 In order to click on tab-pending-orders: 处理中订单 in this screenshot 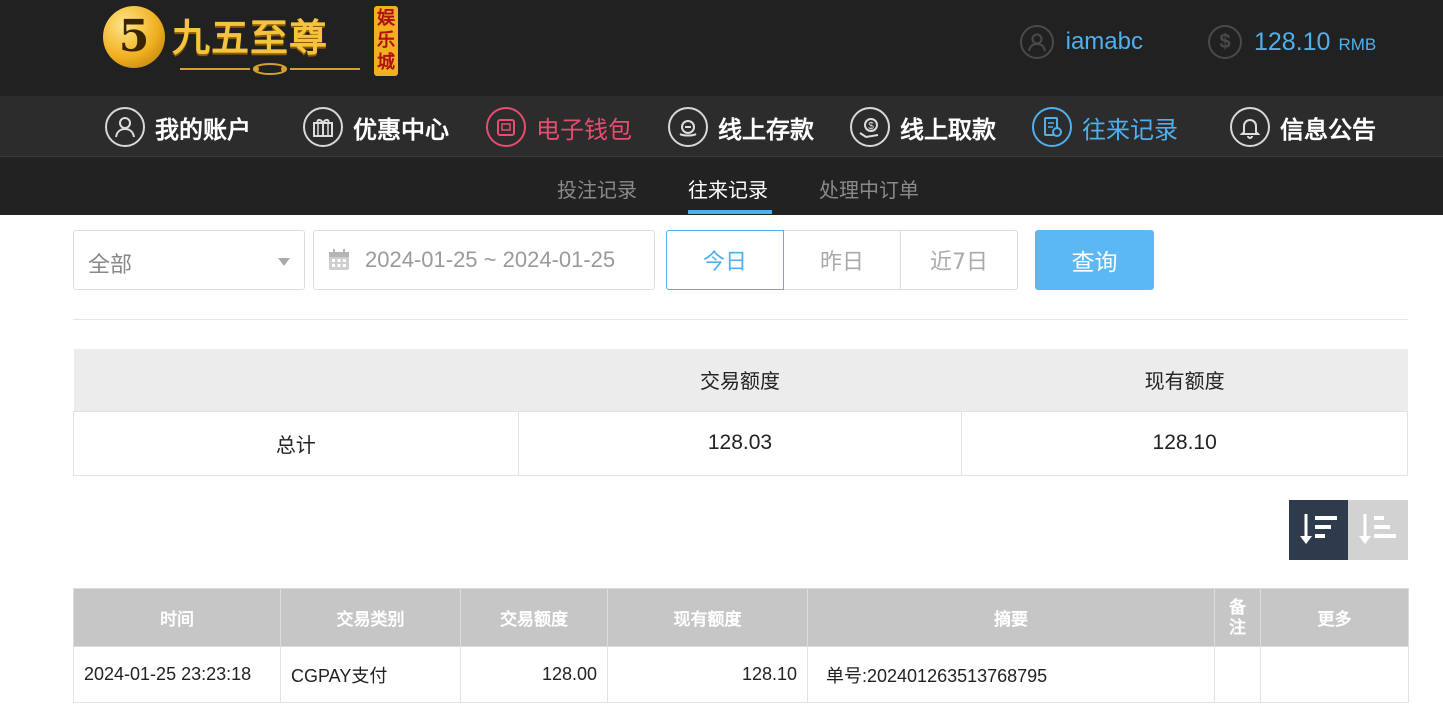, I will do `click(869, 188)`.